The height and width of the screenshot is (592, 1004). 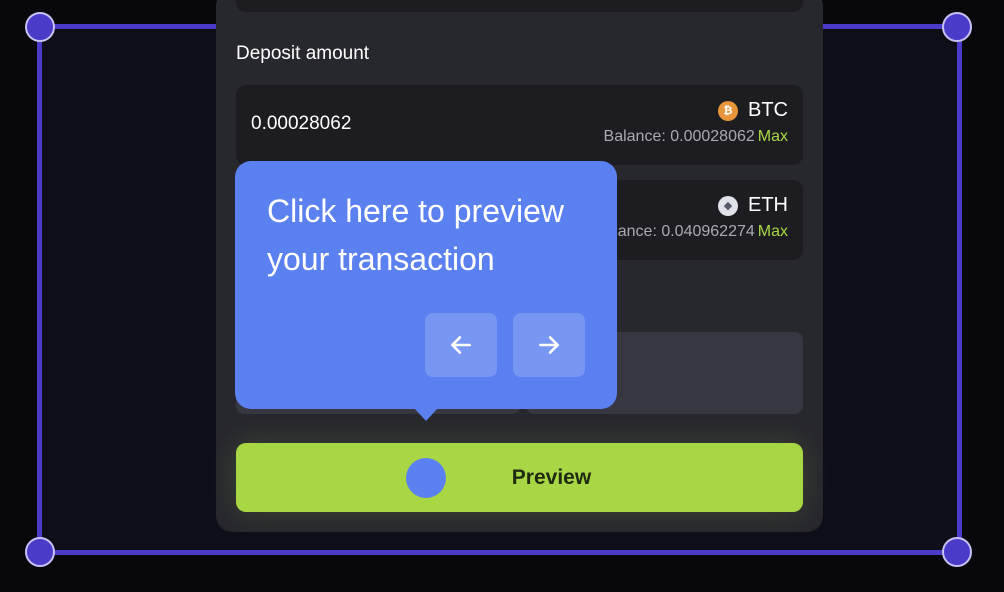 I want to click on btc-balance: Balance: 0.00028062, so click(x=679, y=136).